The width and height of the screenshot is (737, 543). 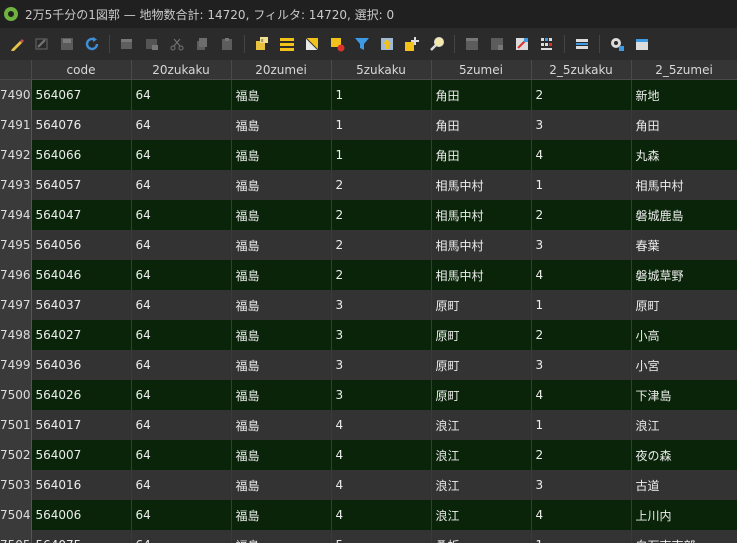 I want to click on row-number: 7498, so click(x=16, y=335).